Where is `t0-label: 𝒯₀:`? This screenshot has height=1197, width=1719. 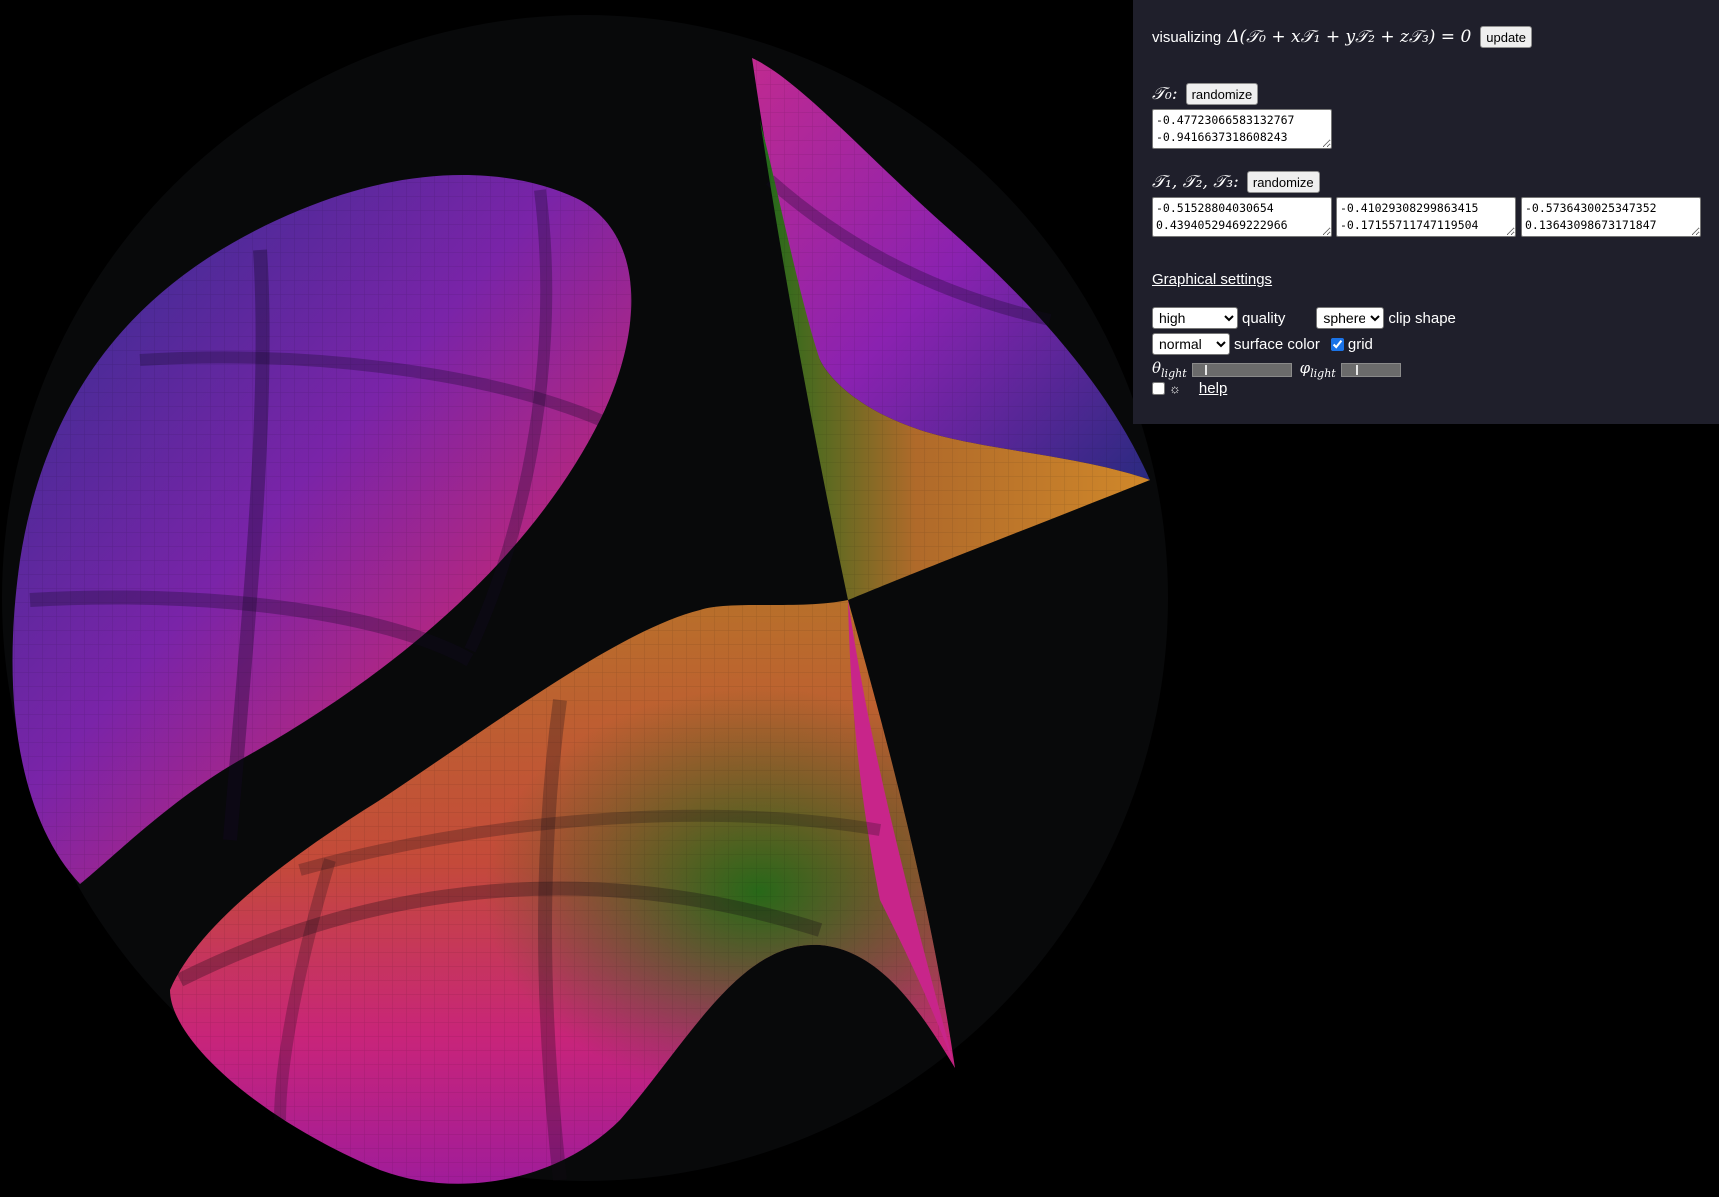
t0-label: 𝒯₀: is located at coordinates (1165, 94).